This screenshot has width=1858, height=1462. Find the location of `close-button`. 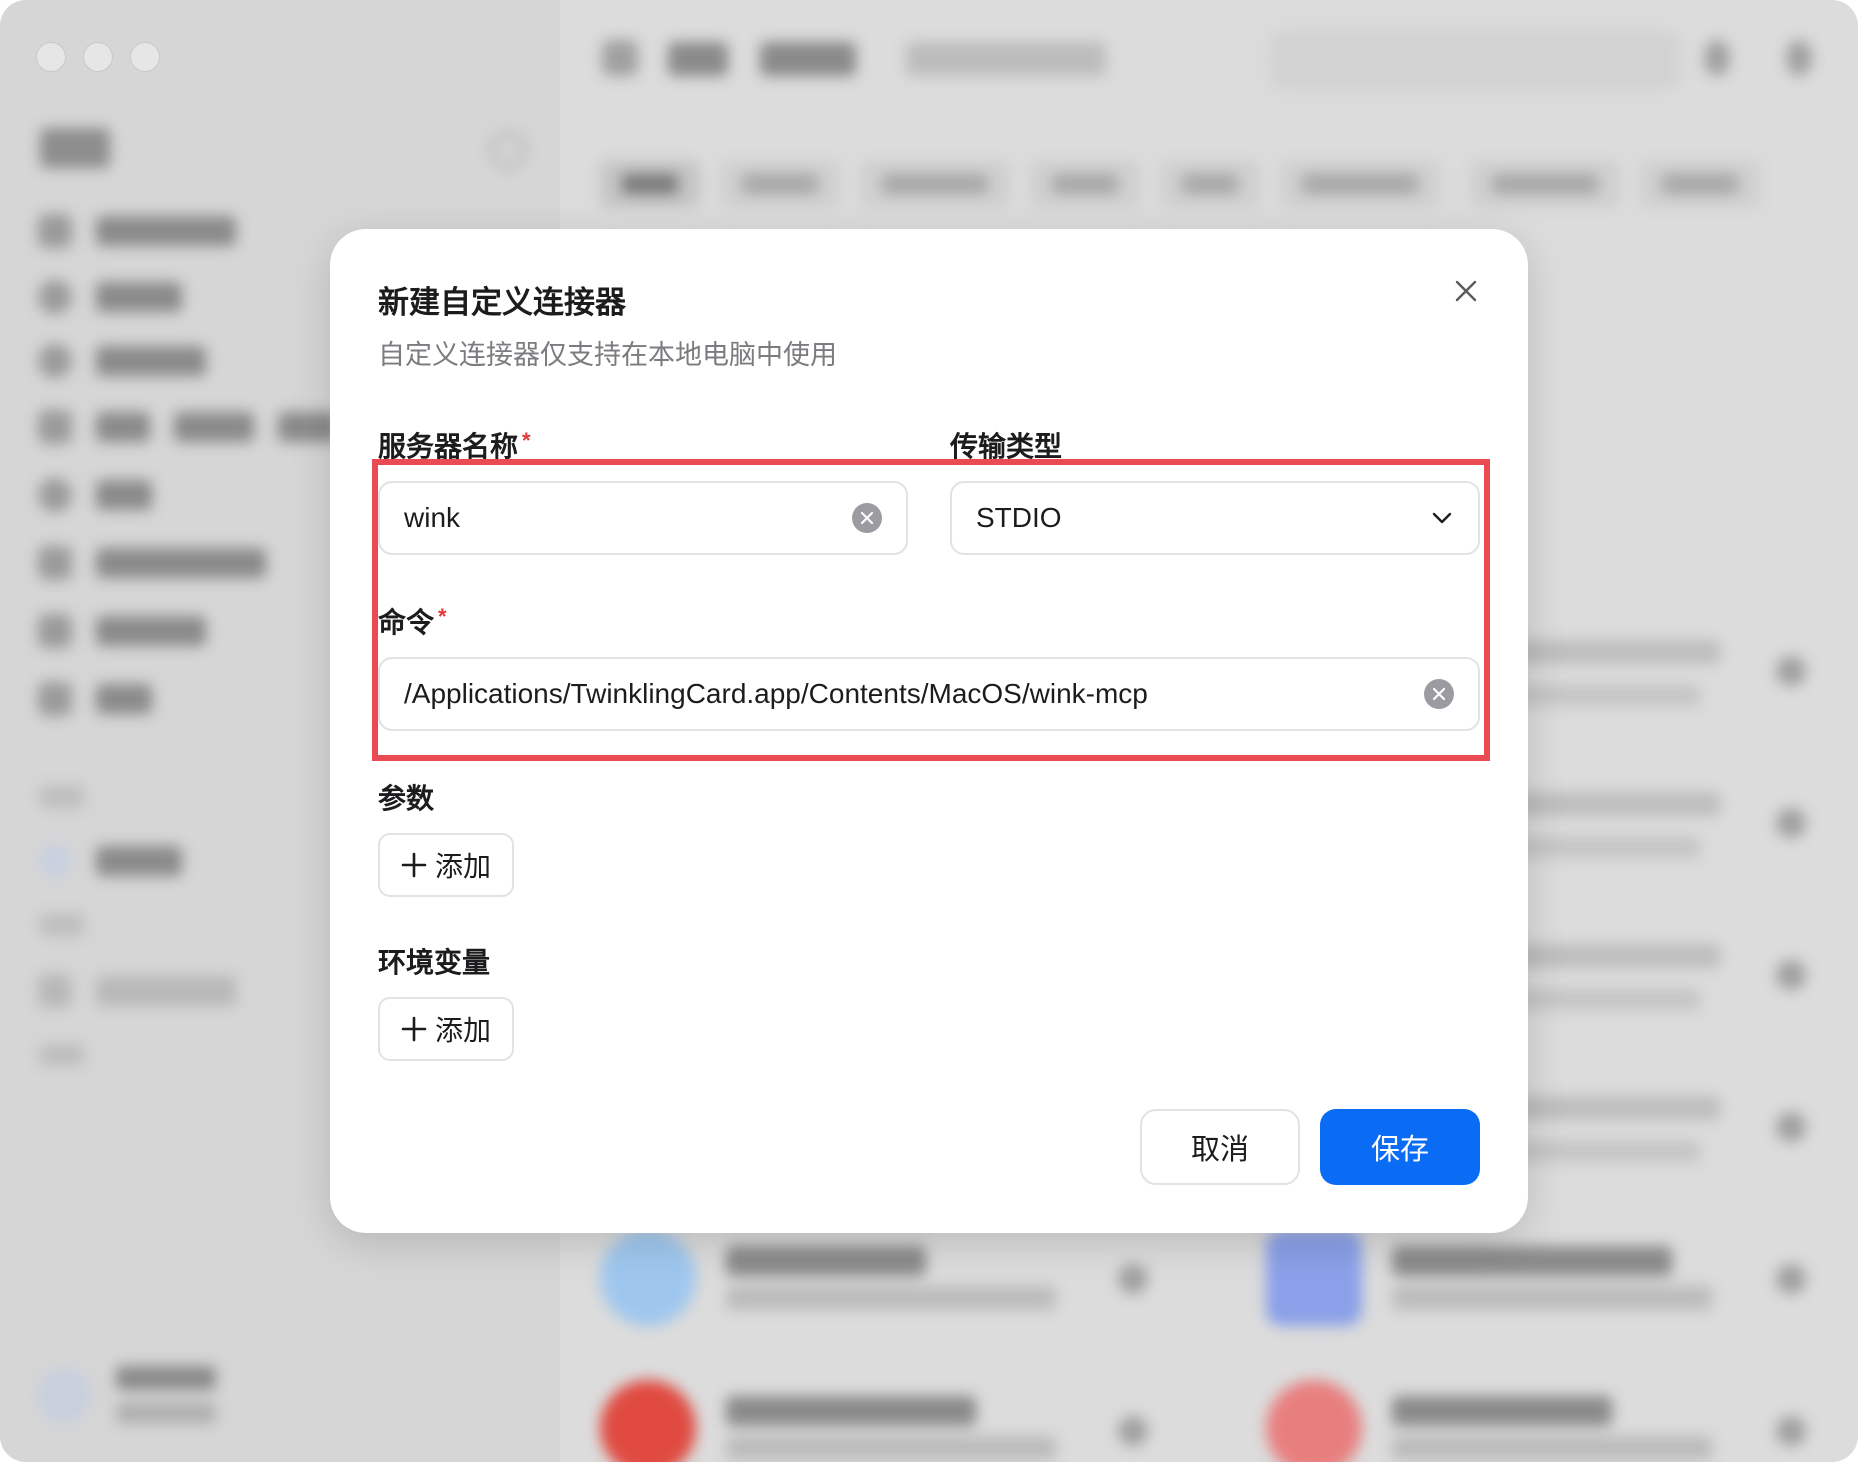

close-button is located at coordinates (1466, 291).